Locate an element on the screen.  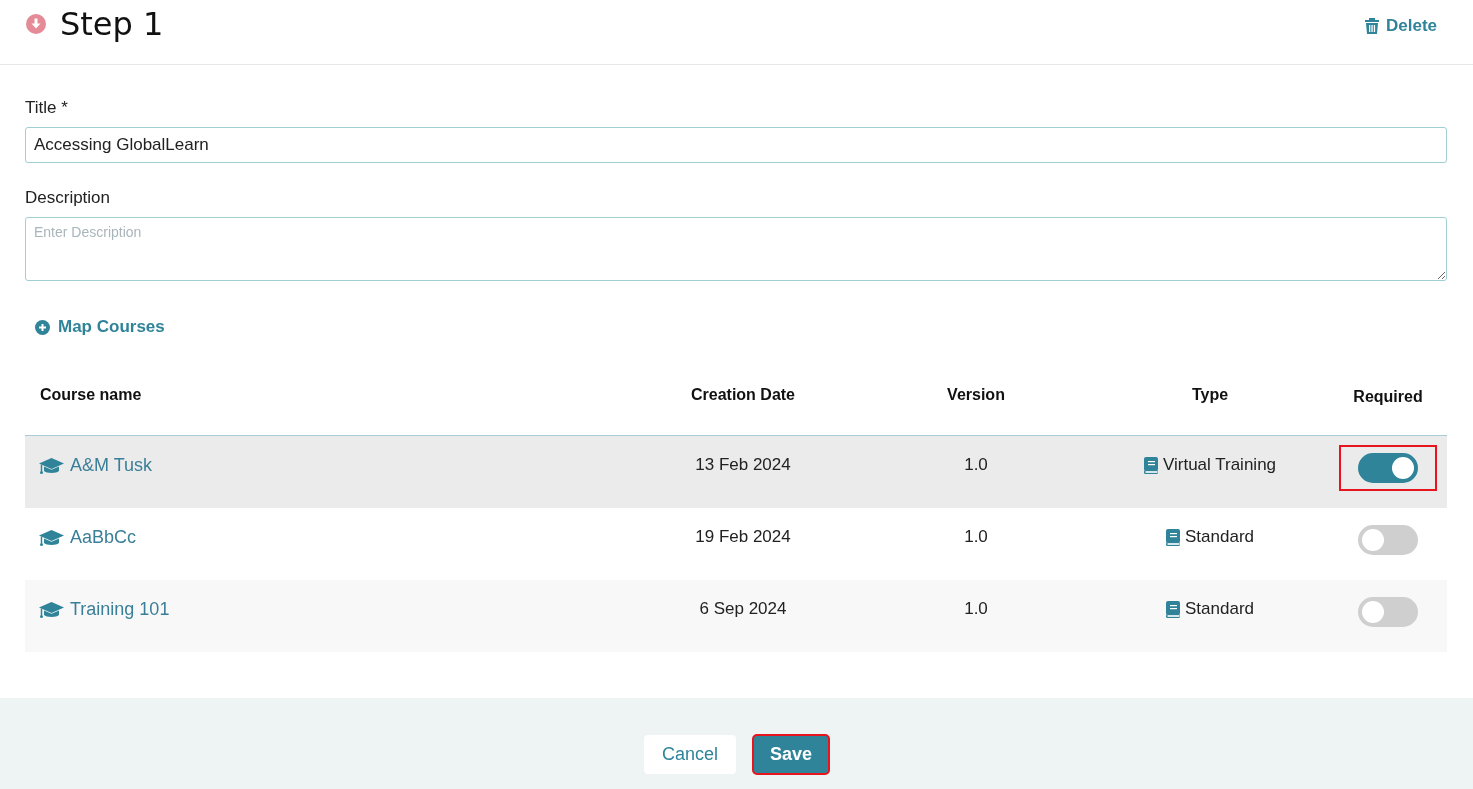
column-header: Required is located at coordinates (1388, 396).